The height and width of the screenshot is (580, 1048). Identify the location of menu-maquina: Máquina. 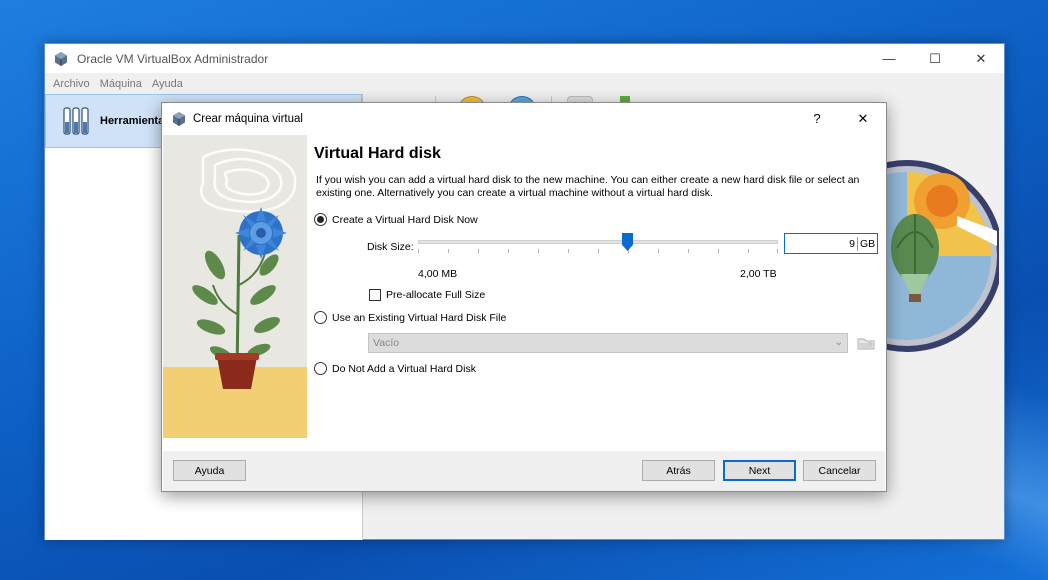
(121, 84).